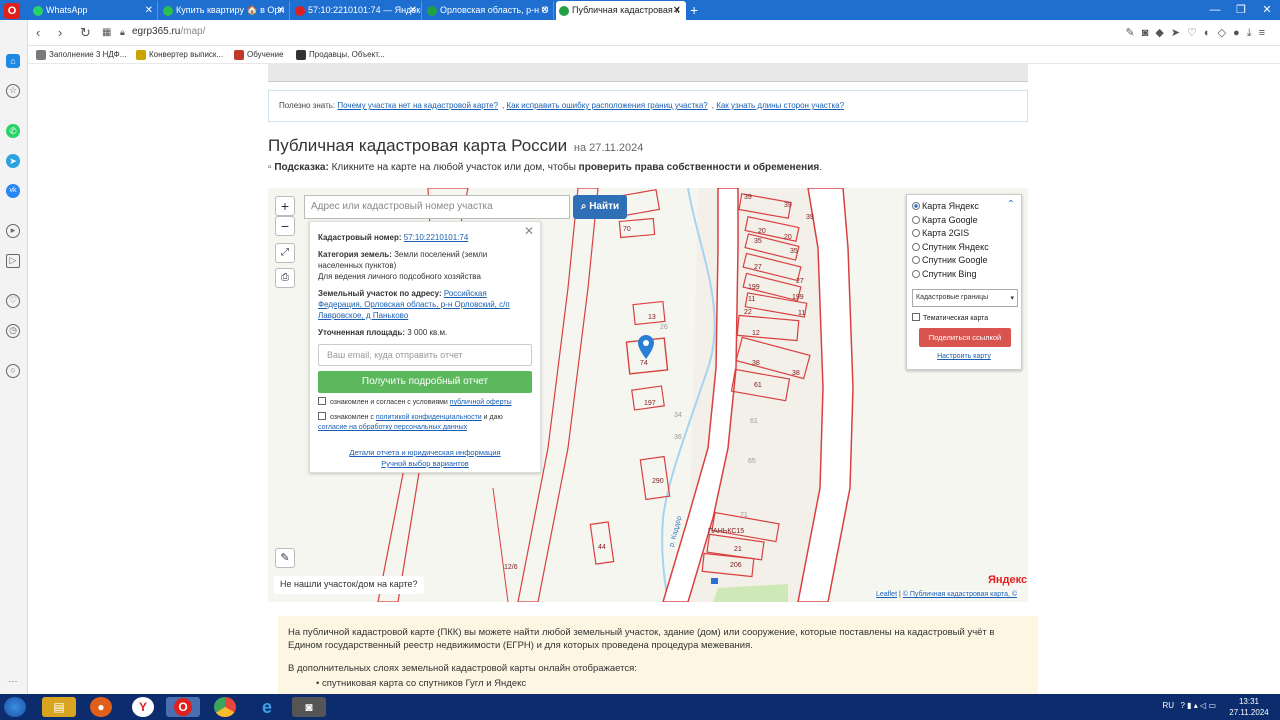 This screenshot has height=720, width=1280. I want to click on player-icon: ▸, so click(13, 231).